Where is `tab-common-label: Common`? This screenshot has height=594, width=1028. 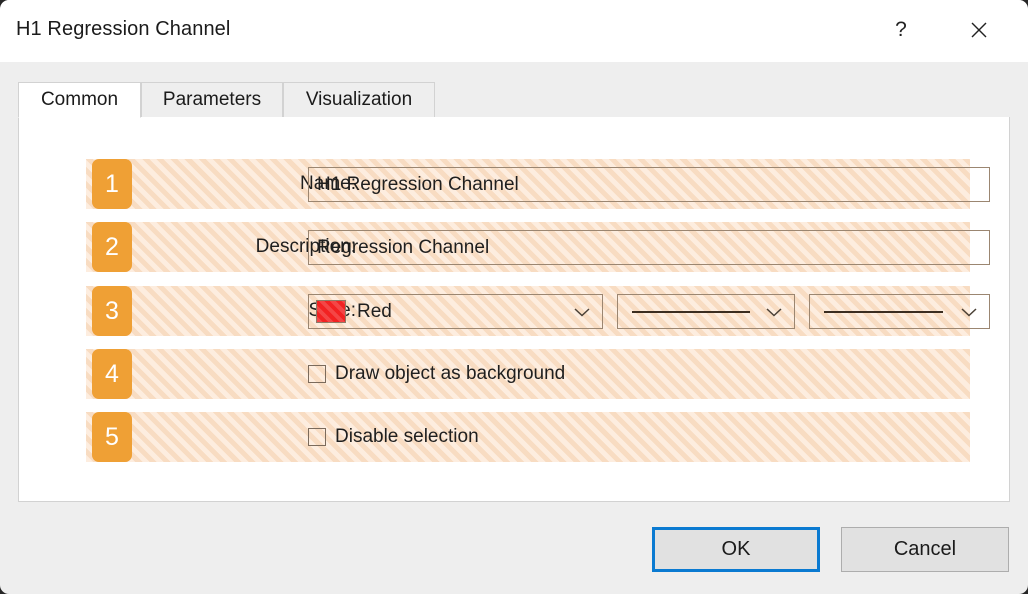
tab-common-label: Common is located at coordinates (79, 99).